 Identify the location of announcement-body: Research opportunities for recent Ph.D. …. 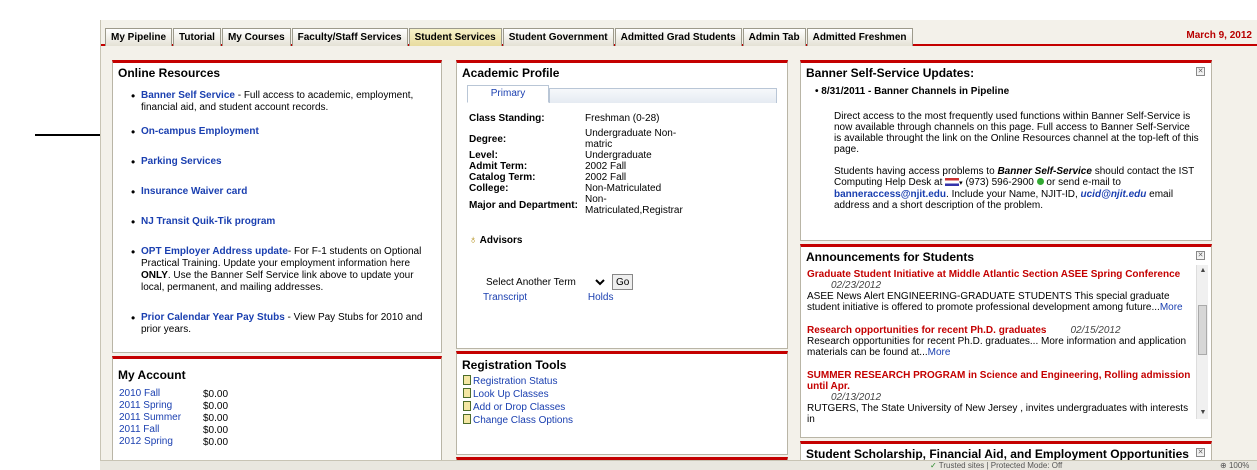
(997, 347).